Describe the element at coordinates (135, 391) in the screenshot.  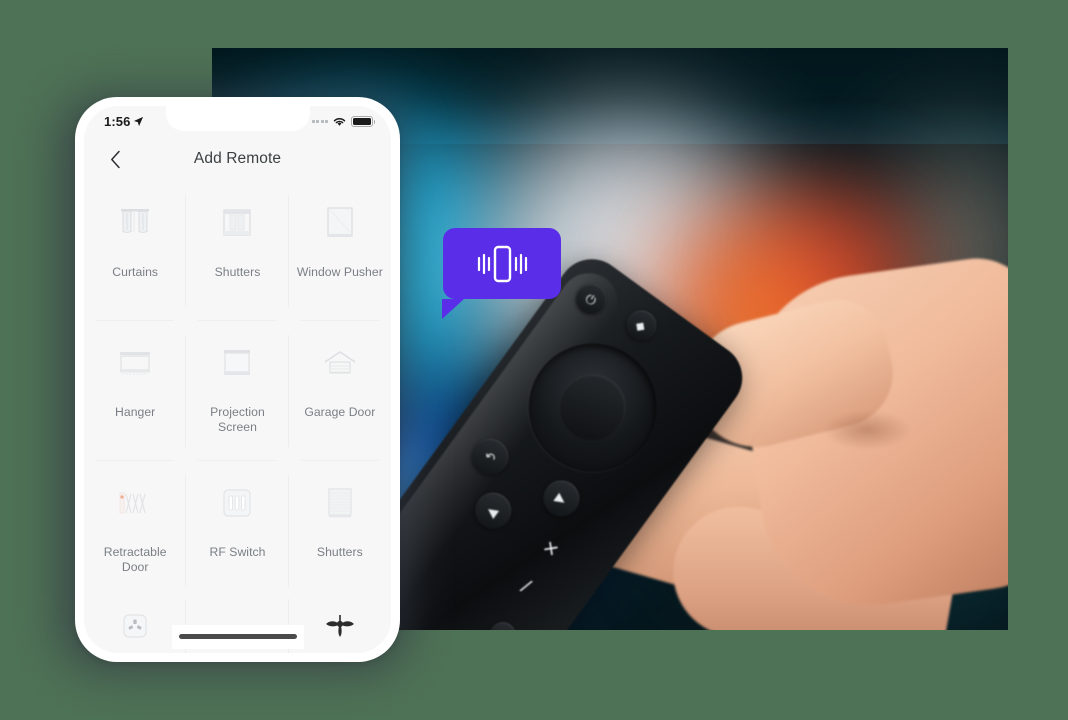
I see `grid-item-hanger: Hanger` at that location.